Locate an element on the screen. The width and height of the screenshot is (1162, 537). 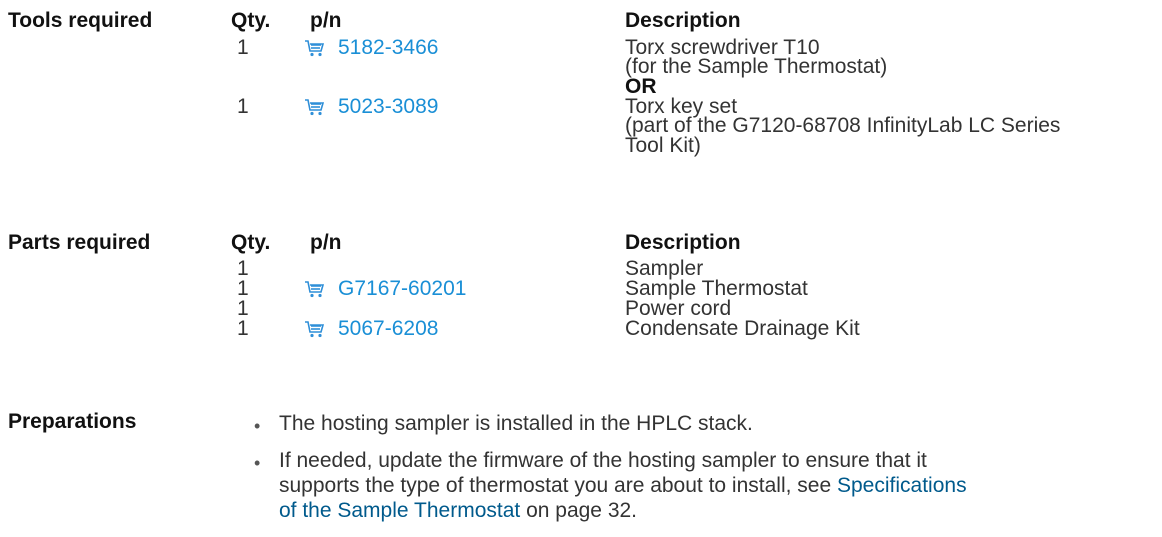
part-3-description: Power cord is located at coordinates (678, 308).